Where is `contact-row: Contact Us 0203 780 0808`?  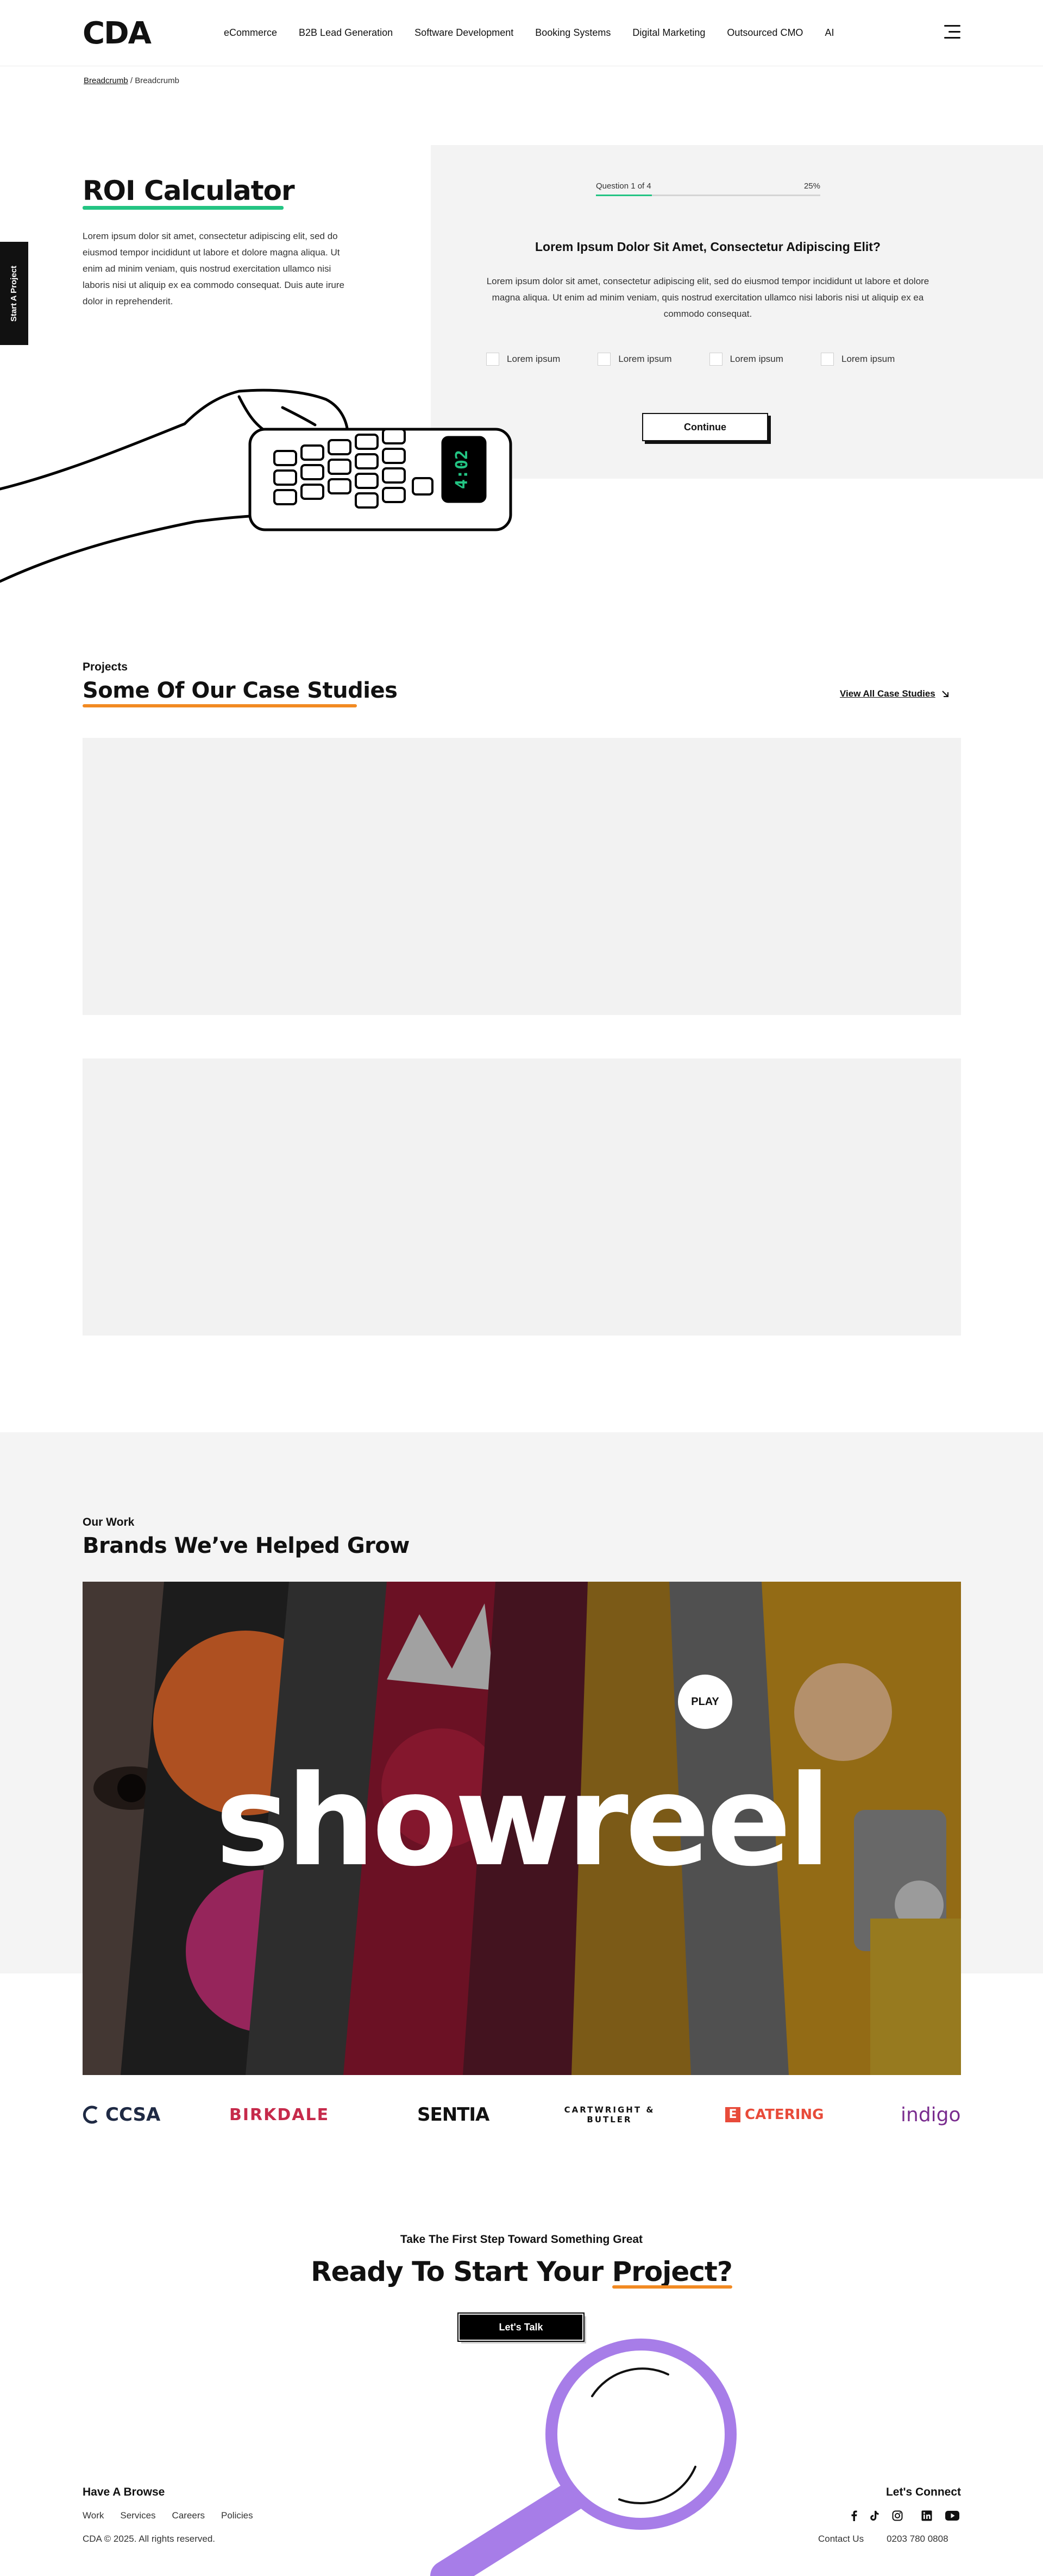
contact-row: Contact Us 0203 780 0808 is located at coordinates (883, 2539).